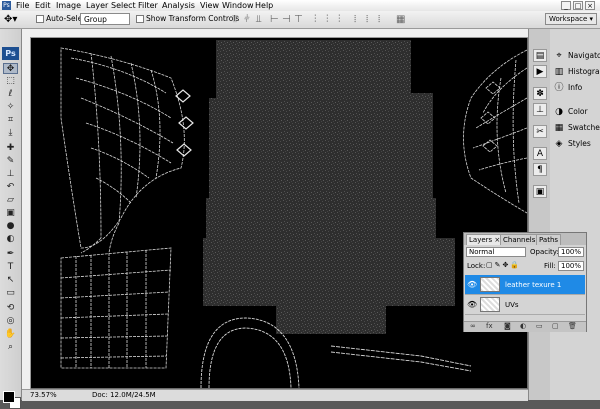  What do you see at coordinates (10, 239) in the screenshot?
I see `dodge-tool-icon: ◐` at bounding box center [10, 239].